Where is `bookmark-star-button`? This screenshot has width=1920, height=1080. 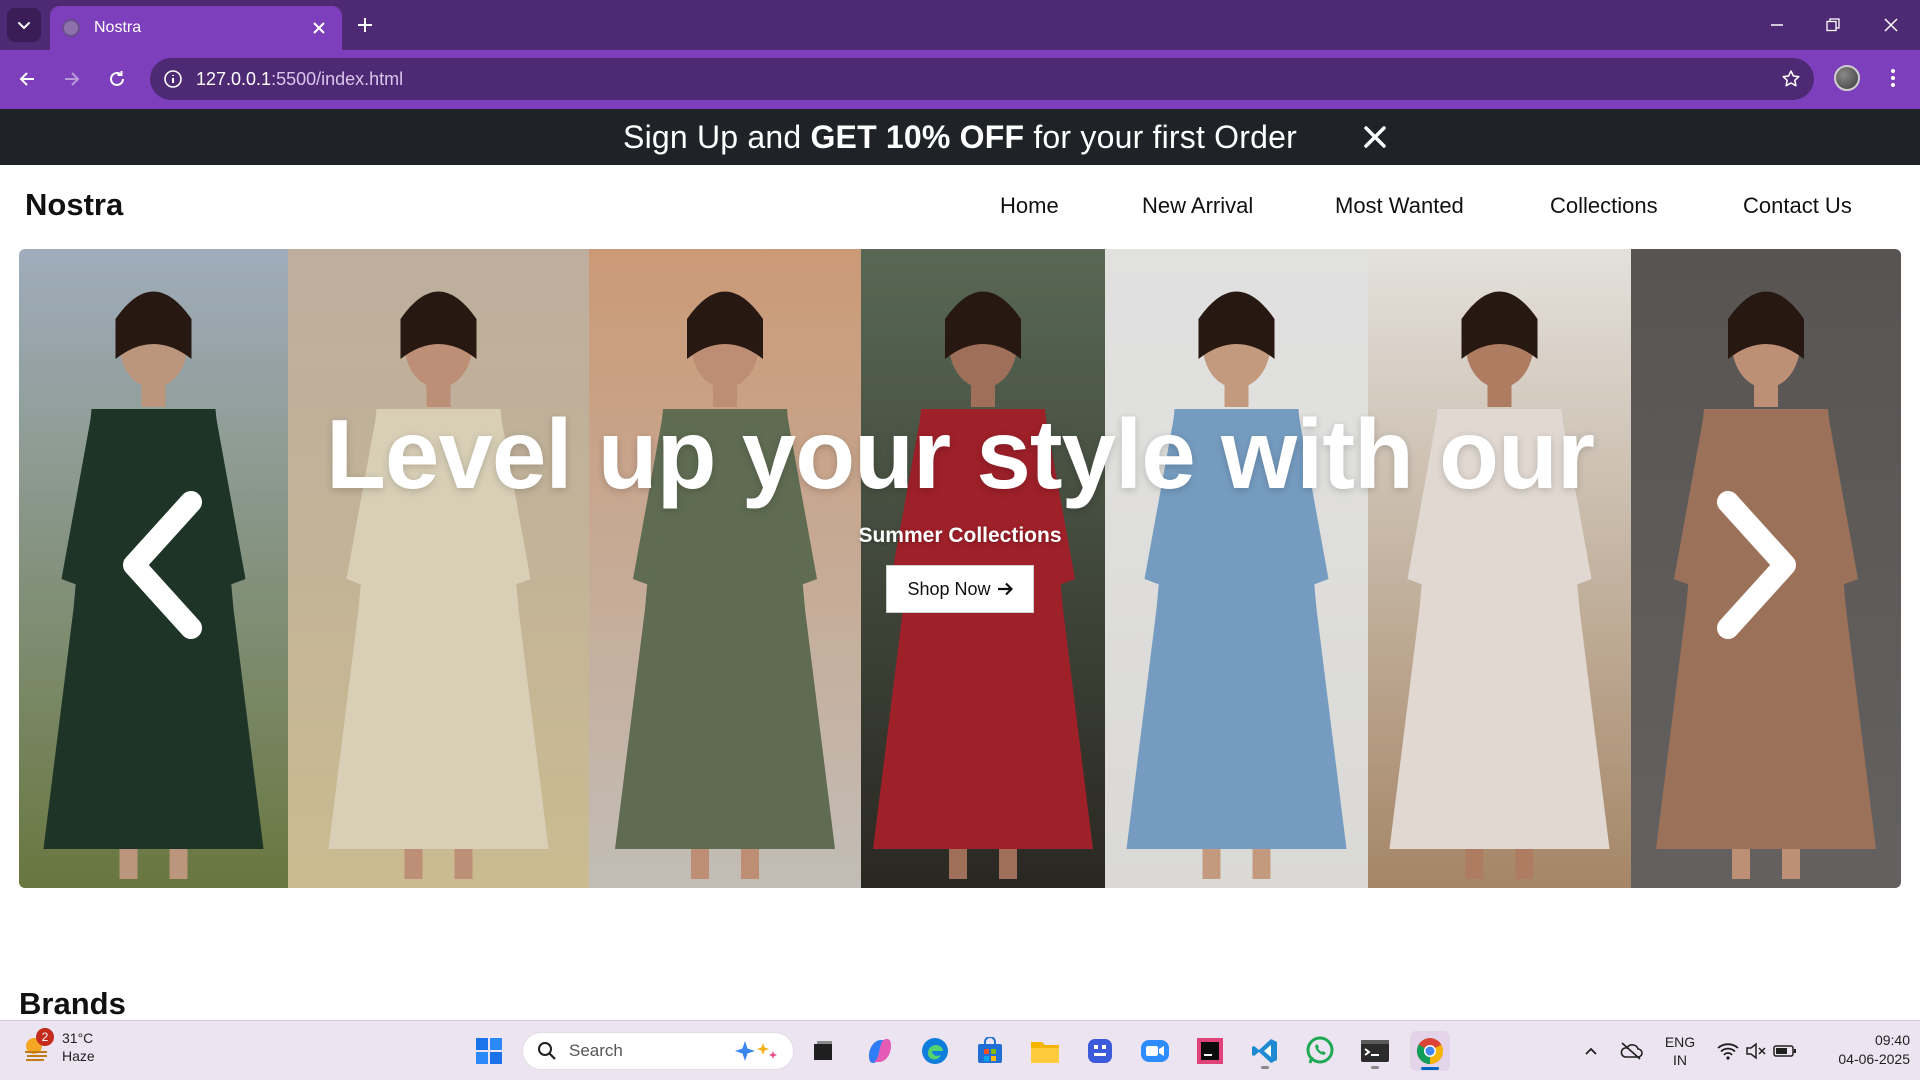
bookmark-star-button is located at coordinates (1791, 79).